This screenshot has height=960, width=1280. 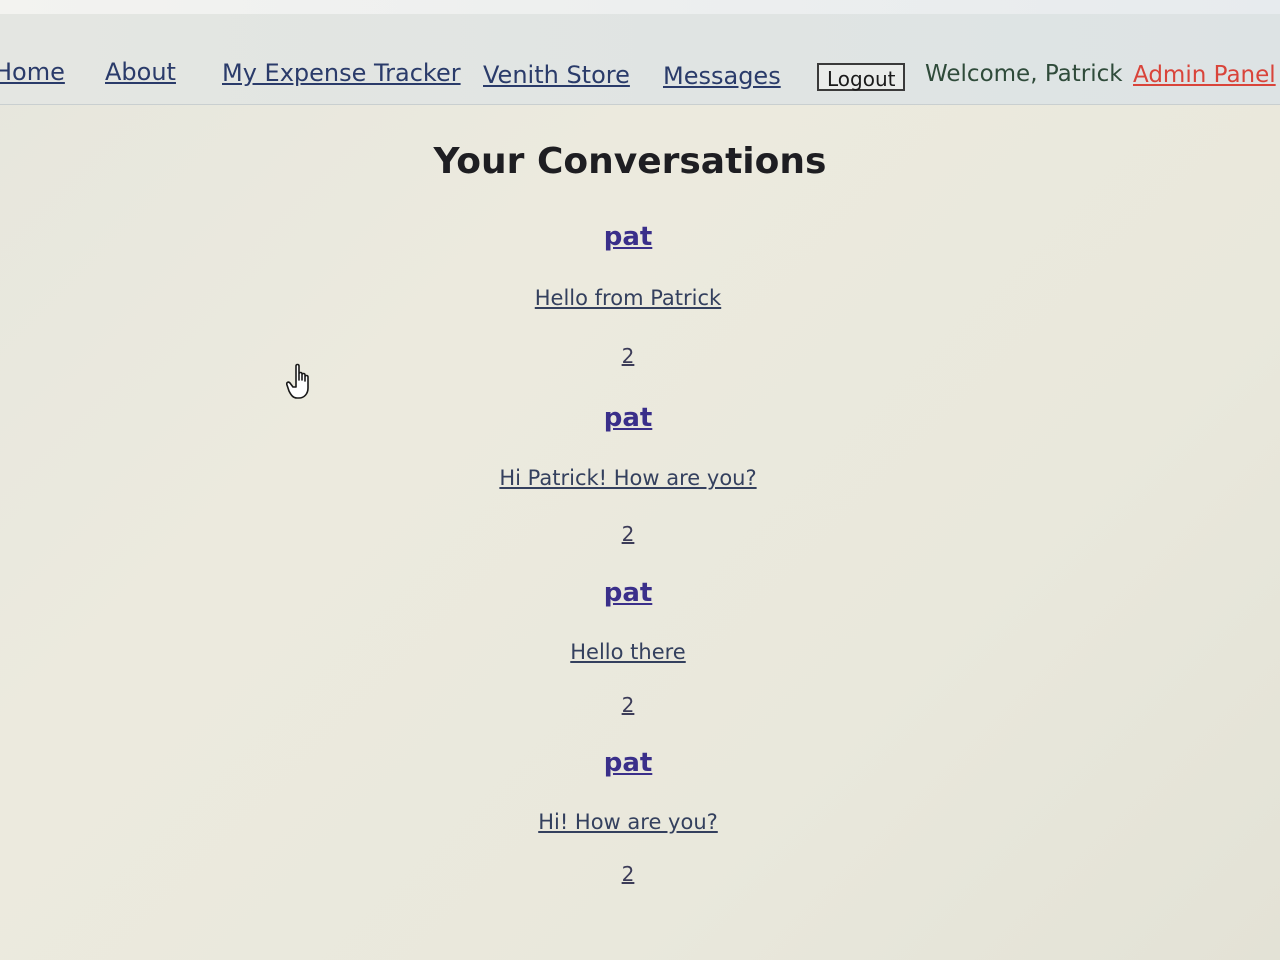 I want to click on conversation-item: pat Hi! How are you? 2, so click(x=628, y=816).